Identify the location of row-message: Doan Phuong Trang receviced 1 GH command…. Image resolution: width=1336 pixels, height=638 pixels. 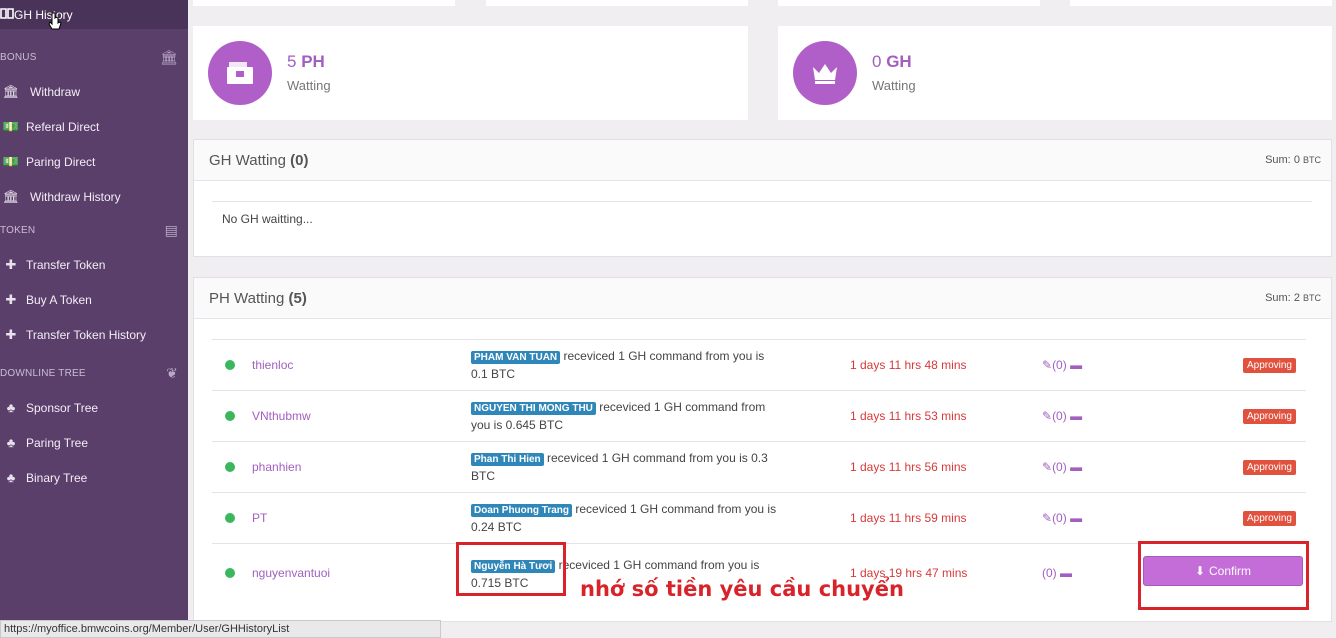
(626, 518).